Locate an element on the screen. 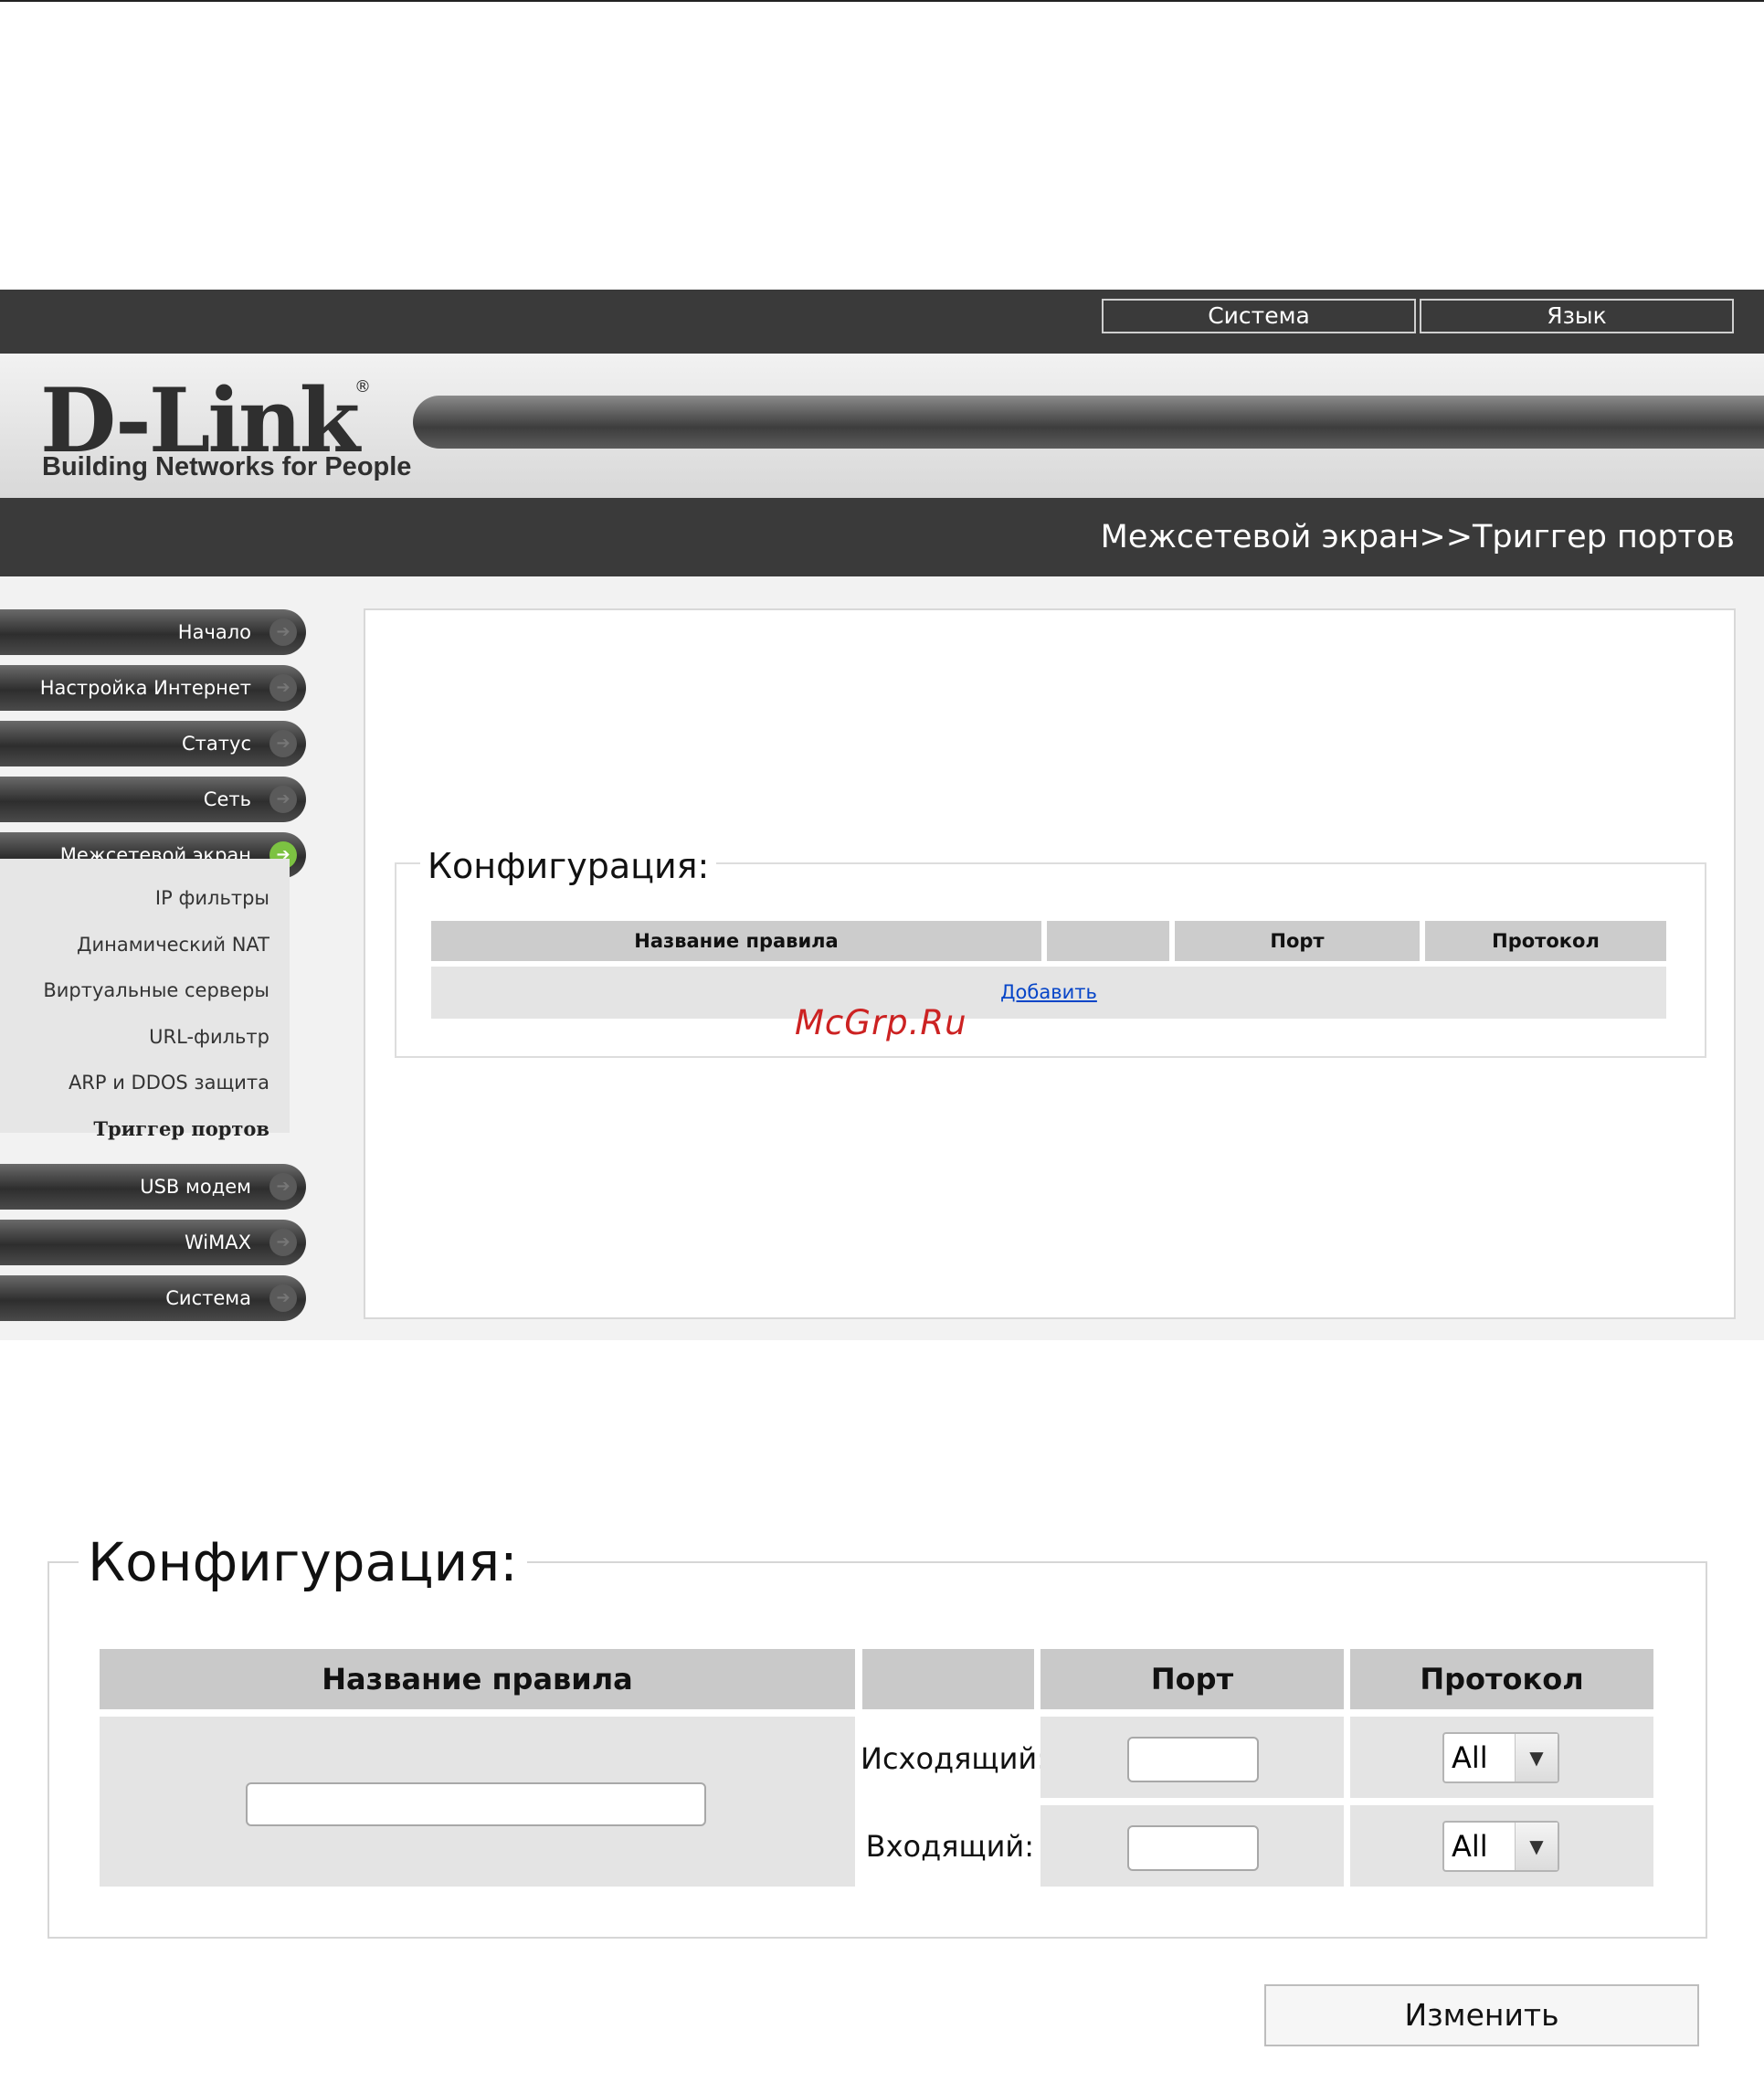 This screenshot has height=2093, width=1764. outgoing-port-cell is located at coordinates (1192, 1757).